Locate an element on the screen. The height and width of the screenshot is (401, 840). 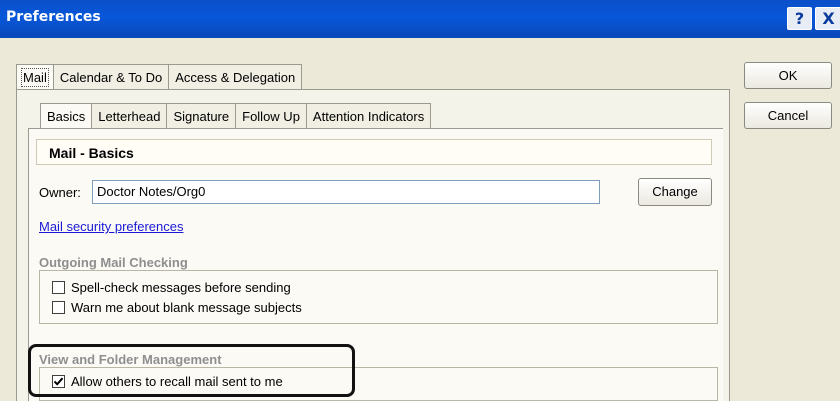
owner-label: Owner: is located at coordinates (60, 192).